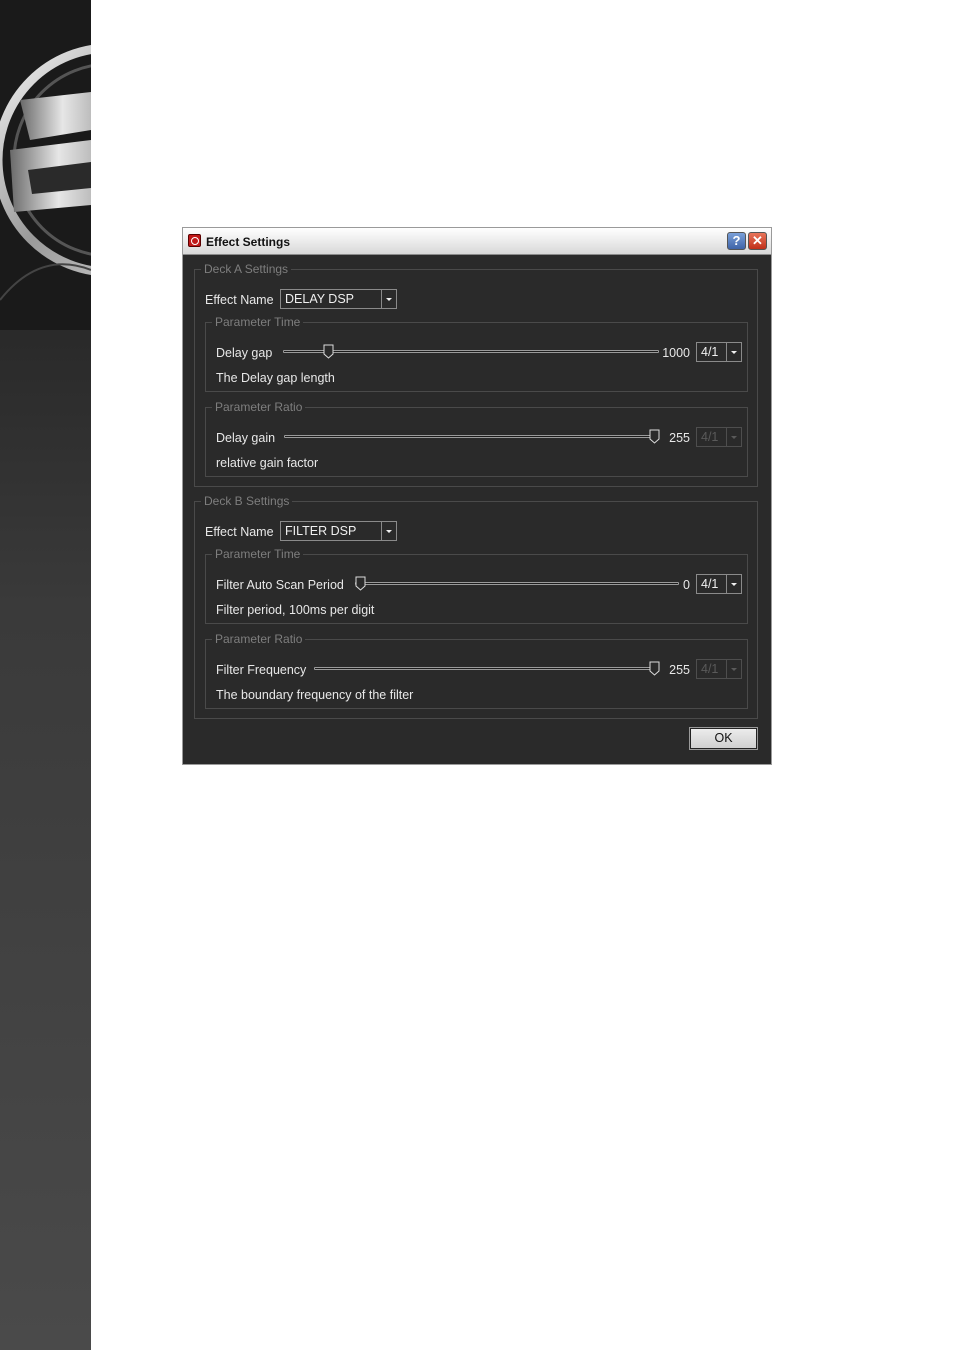 This screenshot has width=954, height=1350. I want to click on deck-a-time-unit-value: 4/1, so click(710, 352).